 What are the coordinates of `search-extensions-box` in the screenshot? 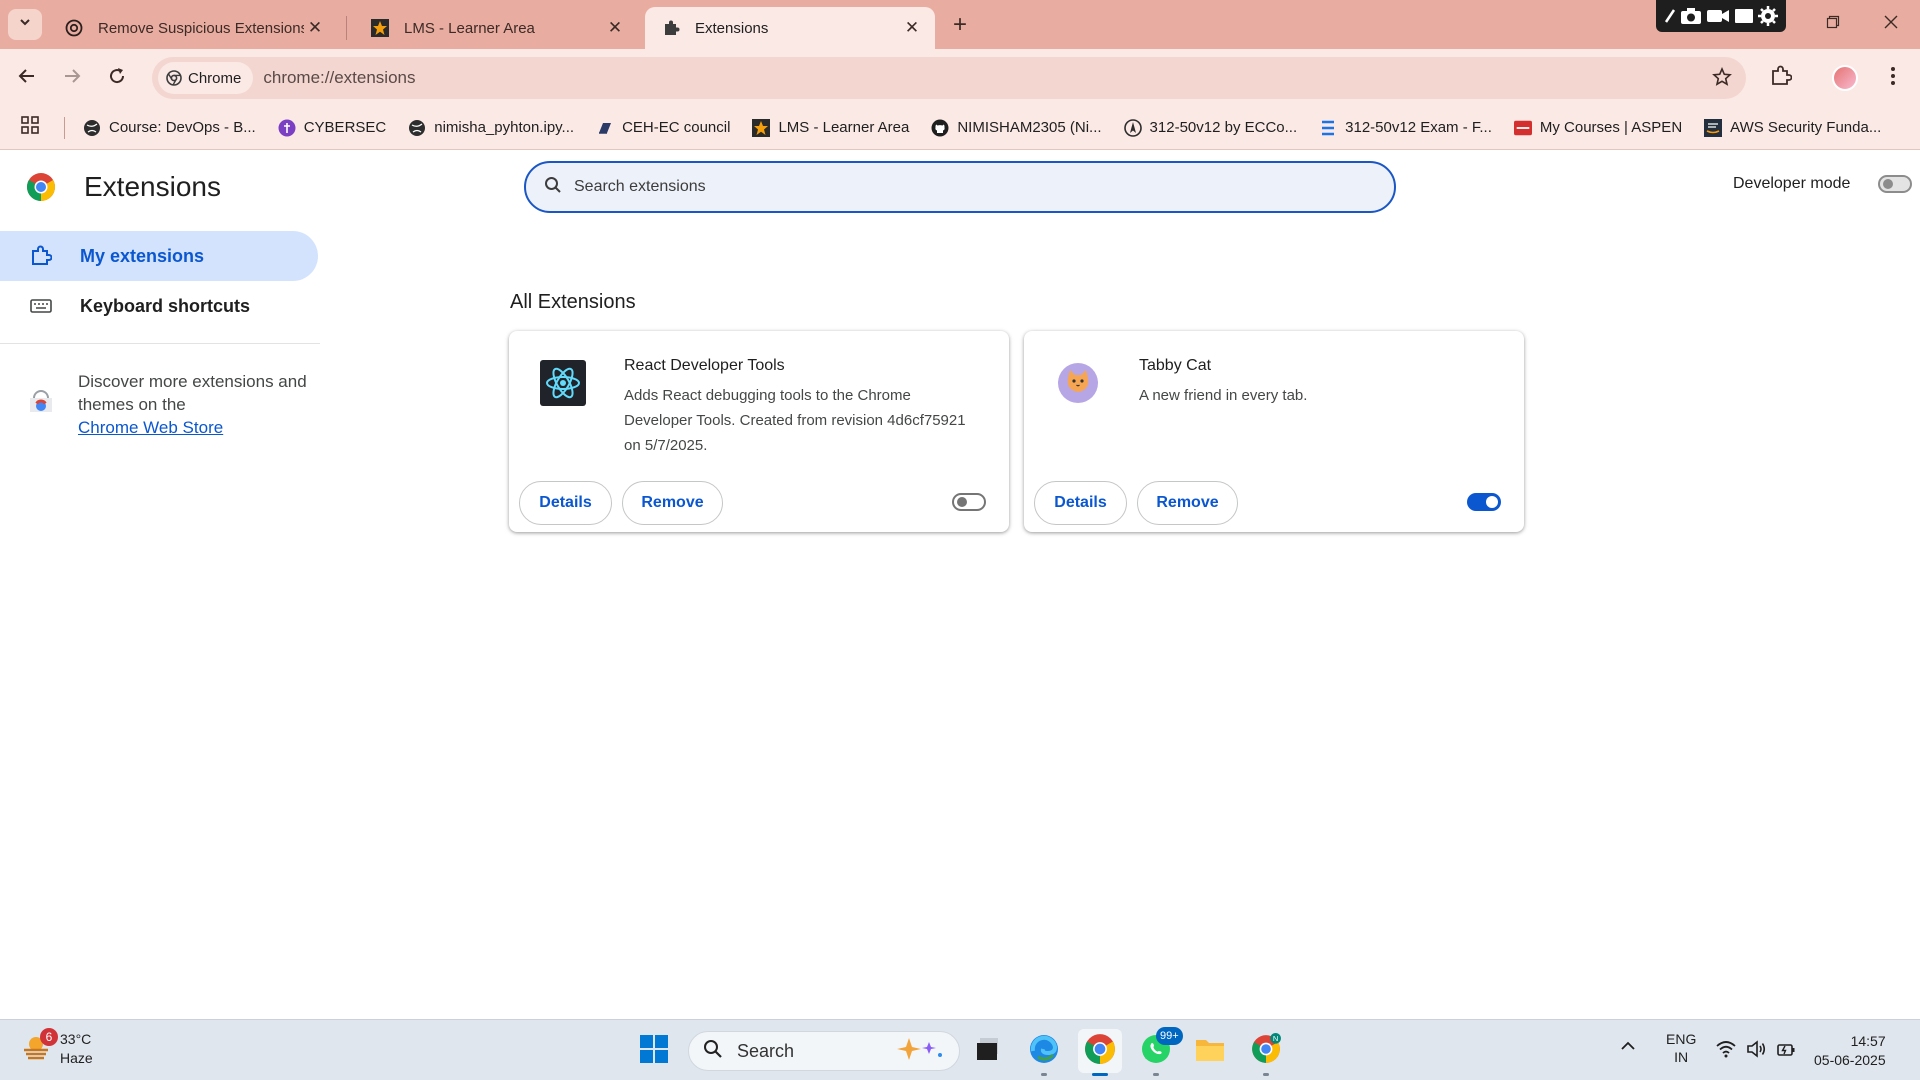 It's located at (960, 187).